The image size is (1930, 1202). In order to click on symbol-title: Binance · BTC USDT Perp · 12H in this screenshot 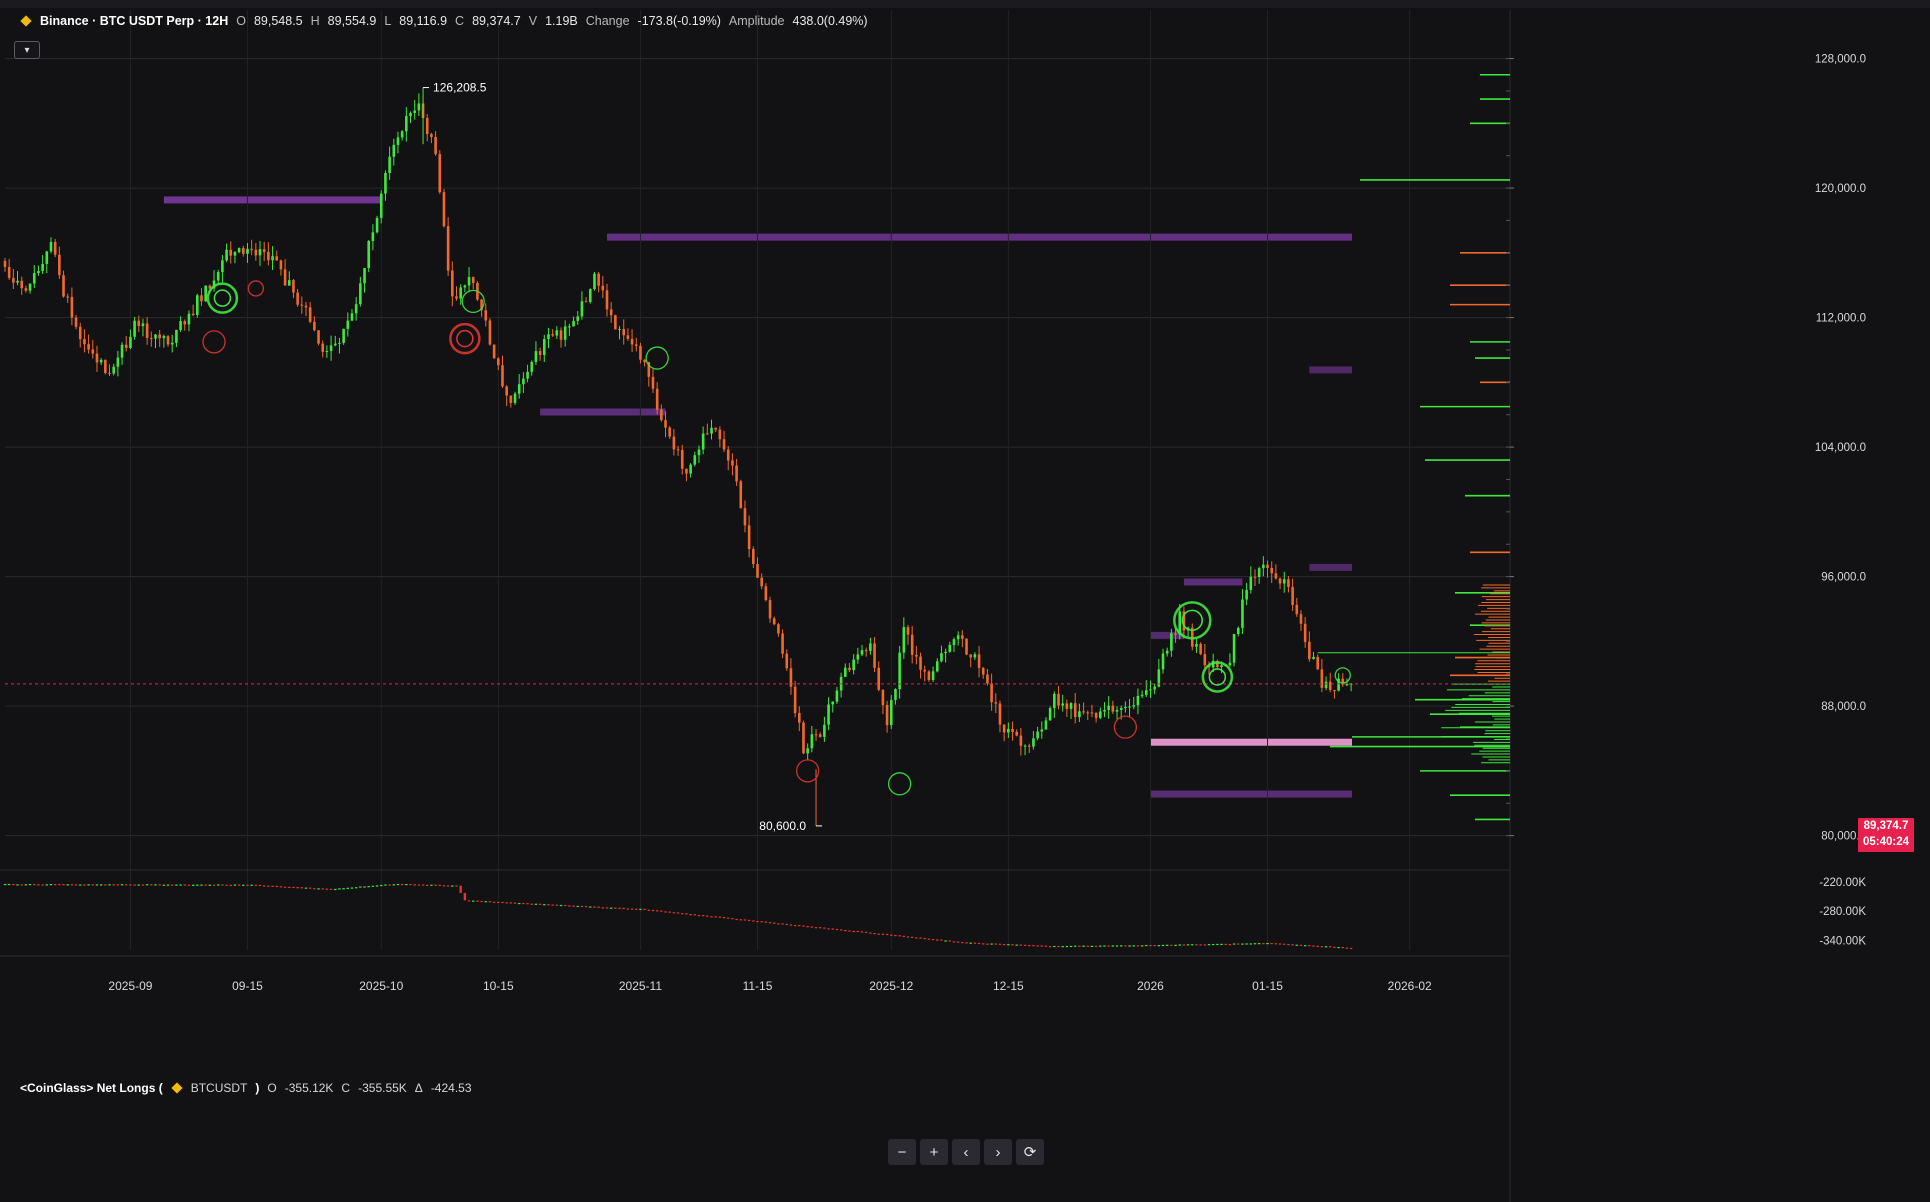, I will do `click(134, 21)`.